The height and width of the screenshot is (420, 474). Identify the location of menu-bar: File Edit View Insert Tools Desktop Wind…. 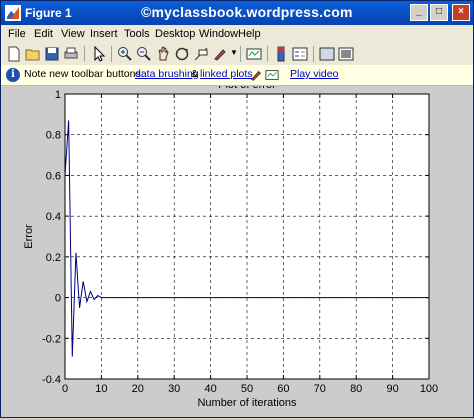
(237, 34).